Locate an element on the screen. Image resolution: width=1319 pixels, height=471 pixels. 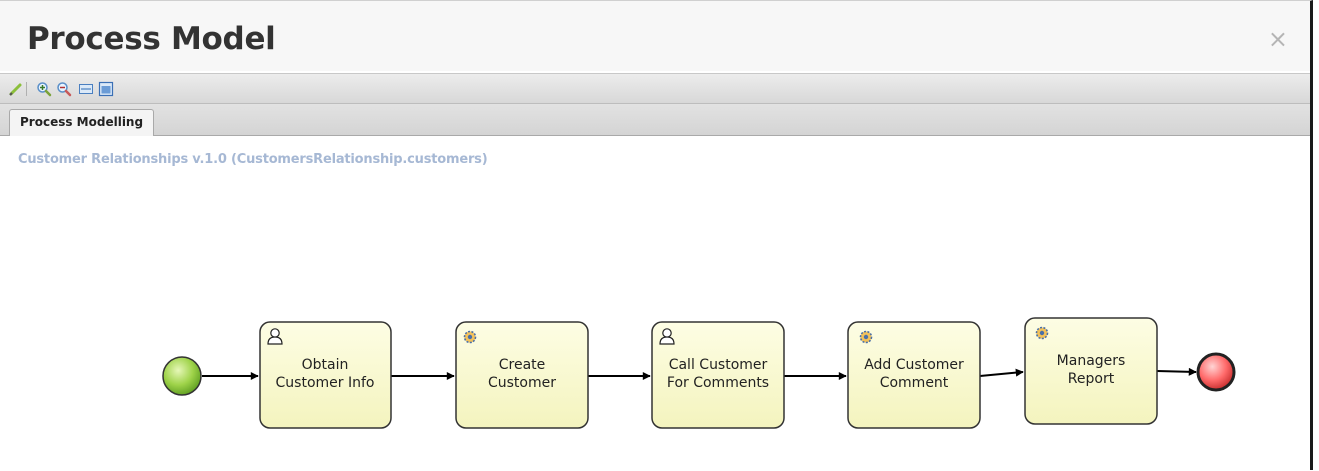
edit-icon is located at coordinates (16, 89).